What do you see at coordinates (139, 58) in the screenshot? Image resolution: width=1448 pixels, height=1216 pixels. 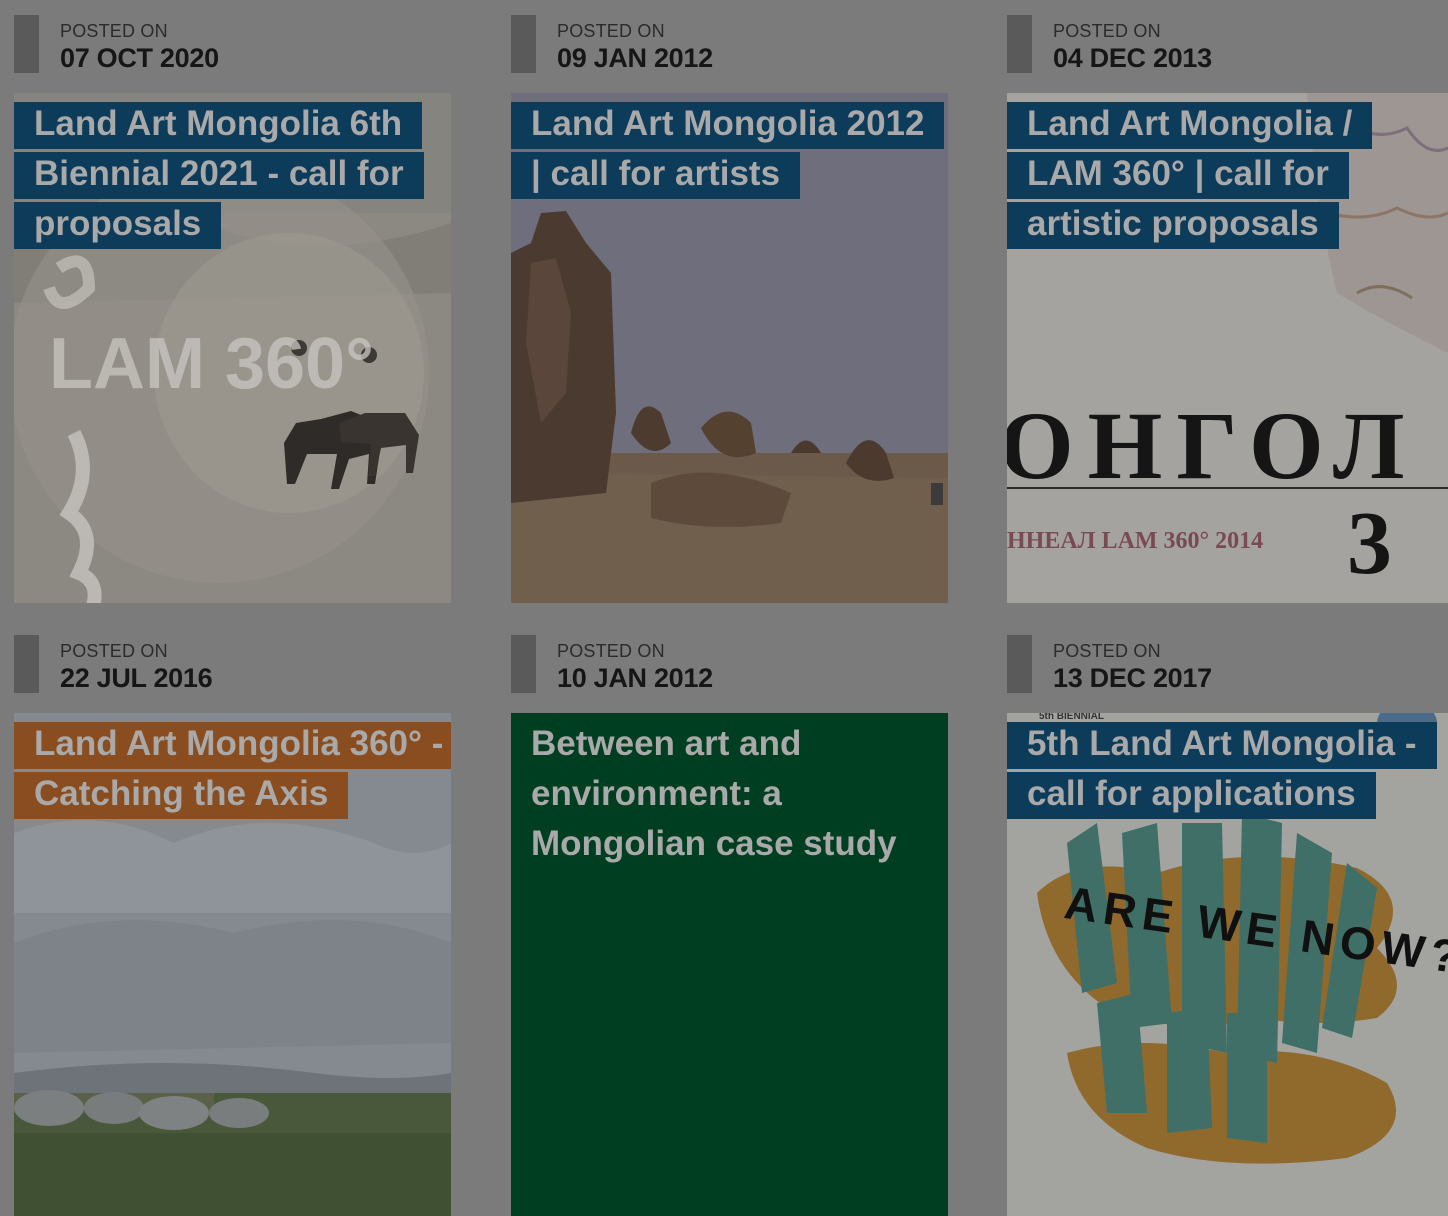 I see `post-date: 07 OCT 2020` at bounding box center [139, 58].